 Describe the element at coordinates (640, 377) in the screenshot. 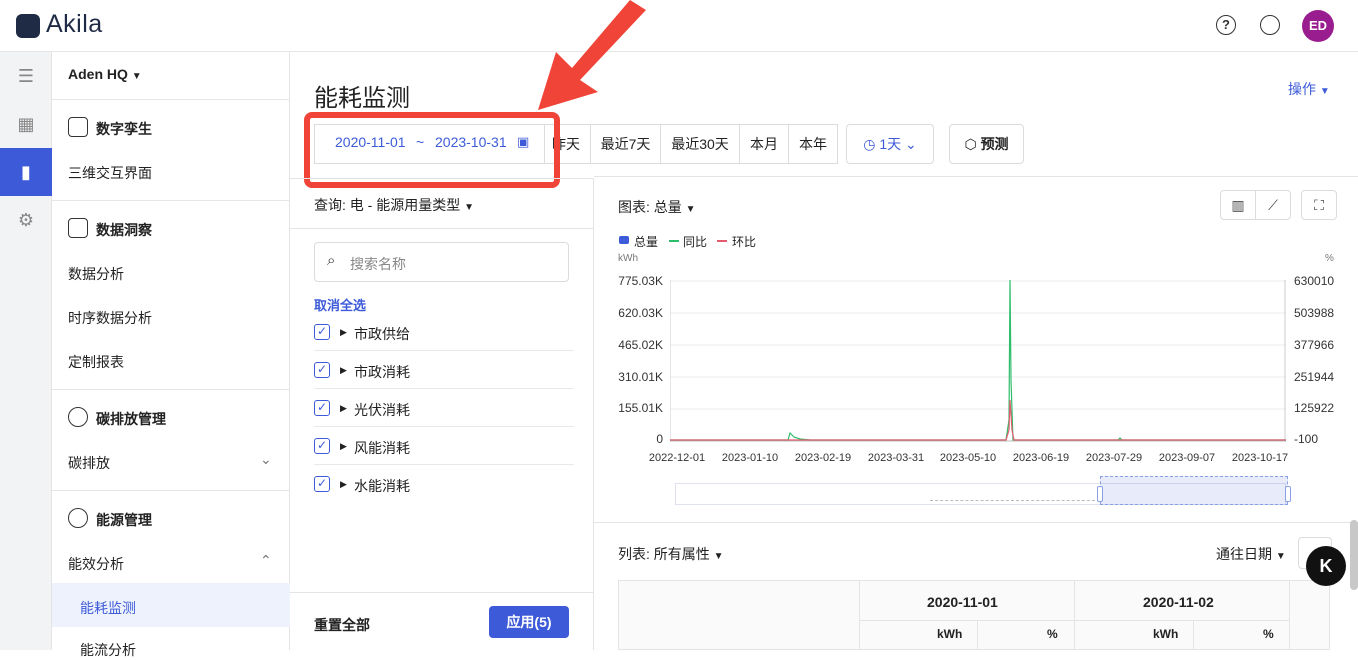

I see `y-left-tick: 310.01K` at that location.